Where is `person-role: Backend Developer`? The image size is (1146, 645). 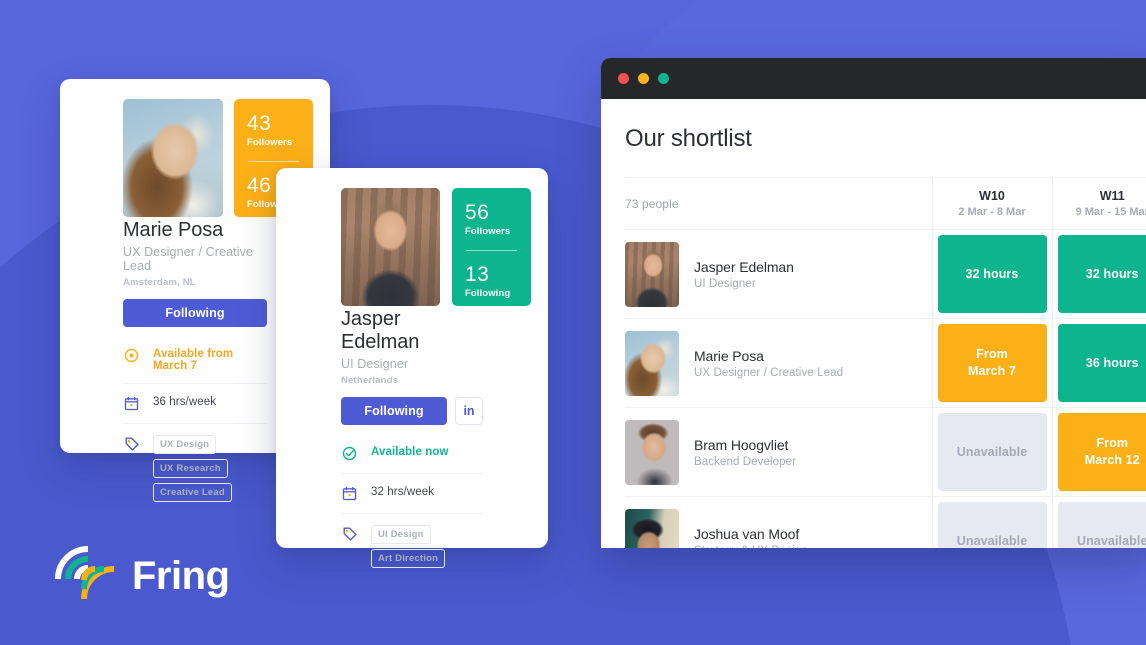
person-role: Backend Developer is located at coordinates (745, 461).